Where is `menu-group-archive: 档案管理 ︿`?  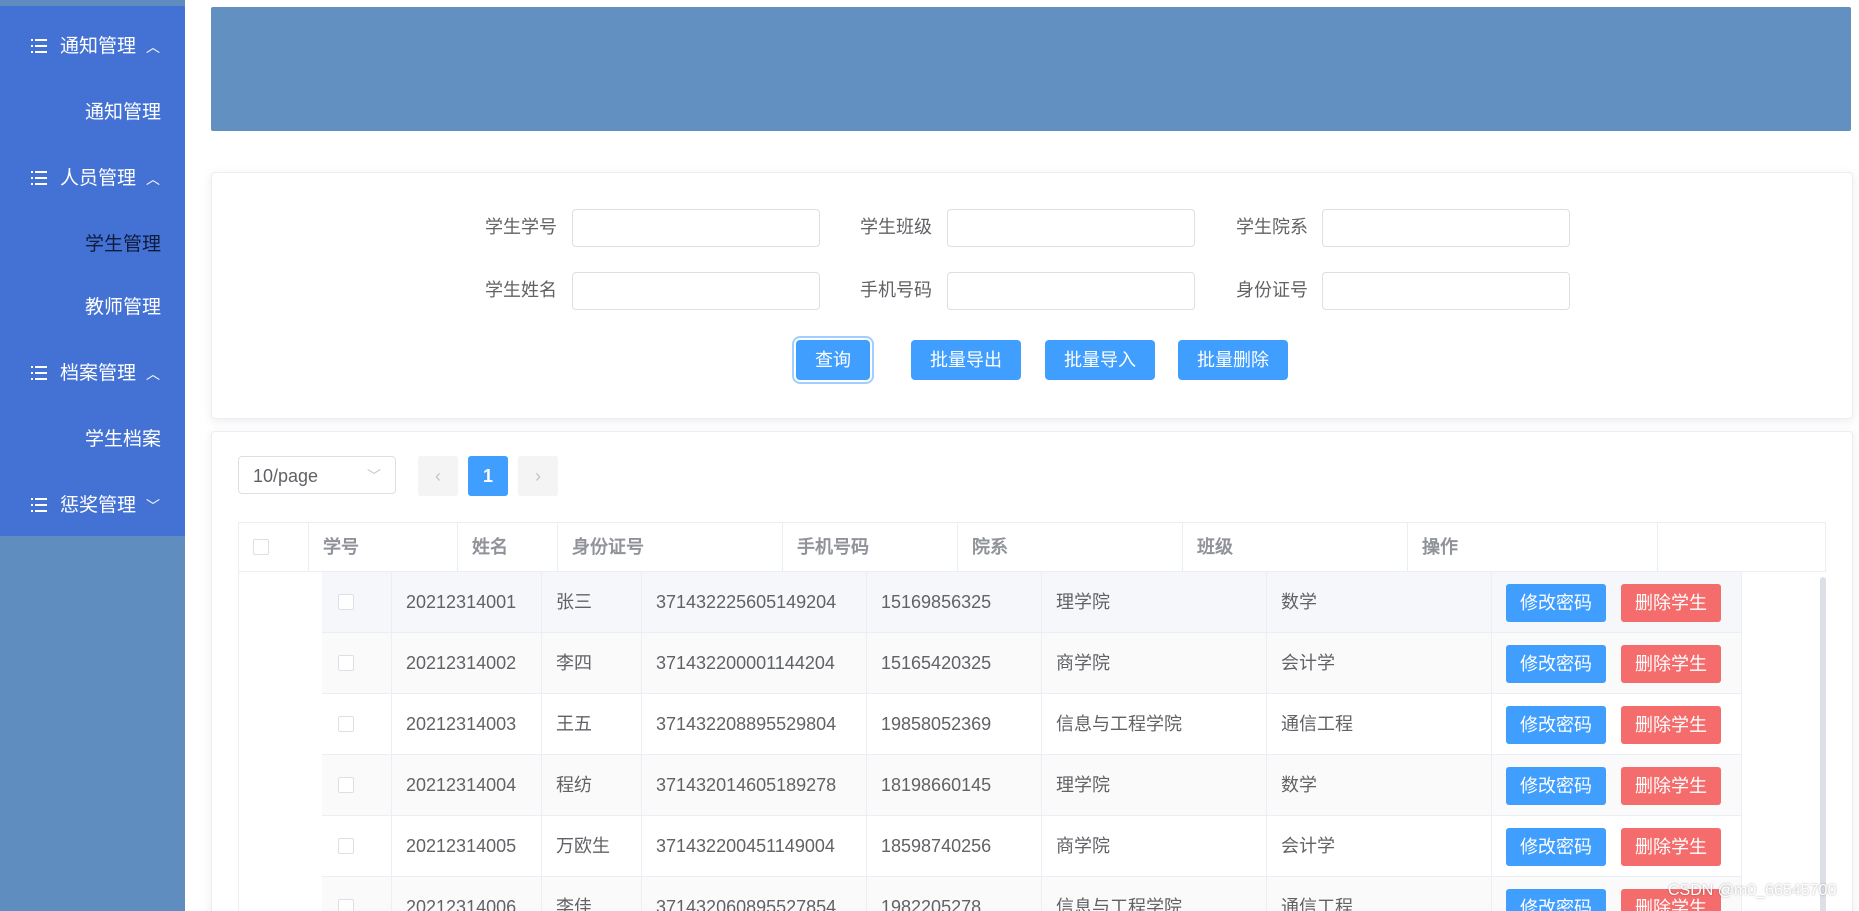
menu-group-archive: 档案管理 ︿ is located at coordinates (92, 374).